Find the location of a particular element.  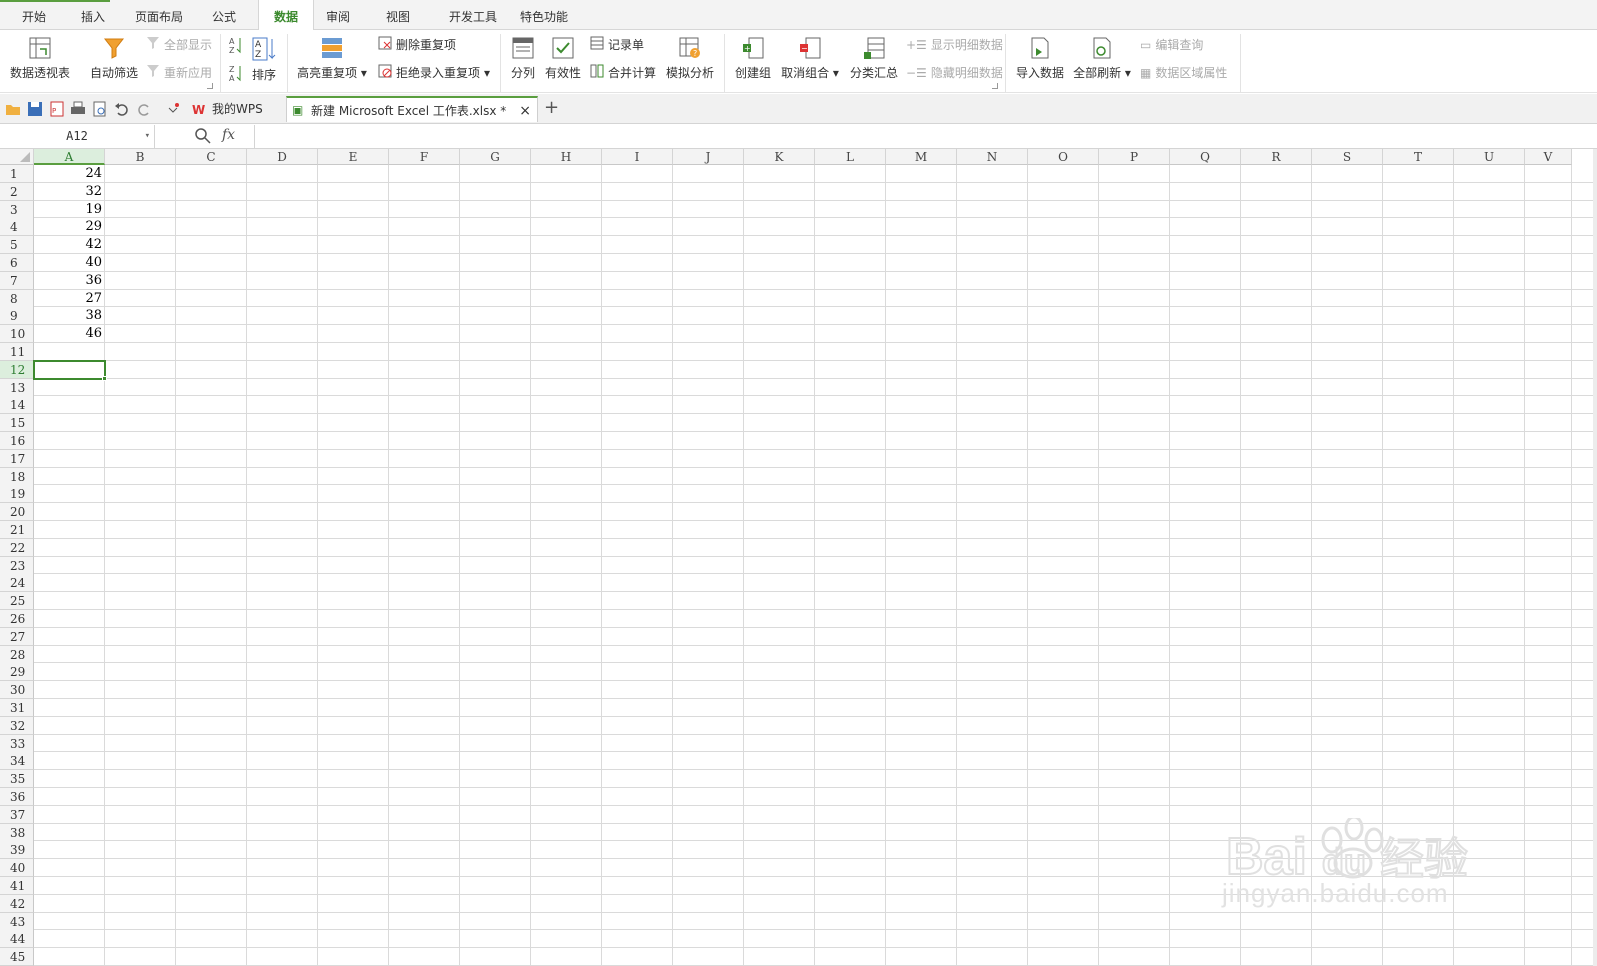

row-header-17: 17 is located at coordinates (17, 458).